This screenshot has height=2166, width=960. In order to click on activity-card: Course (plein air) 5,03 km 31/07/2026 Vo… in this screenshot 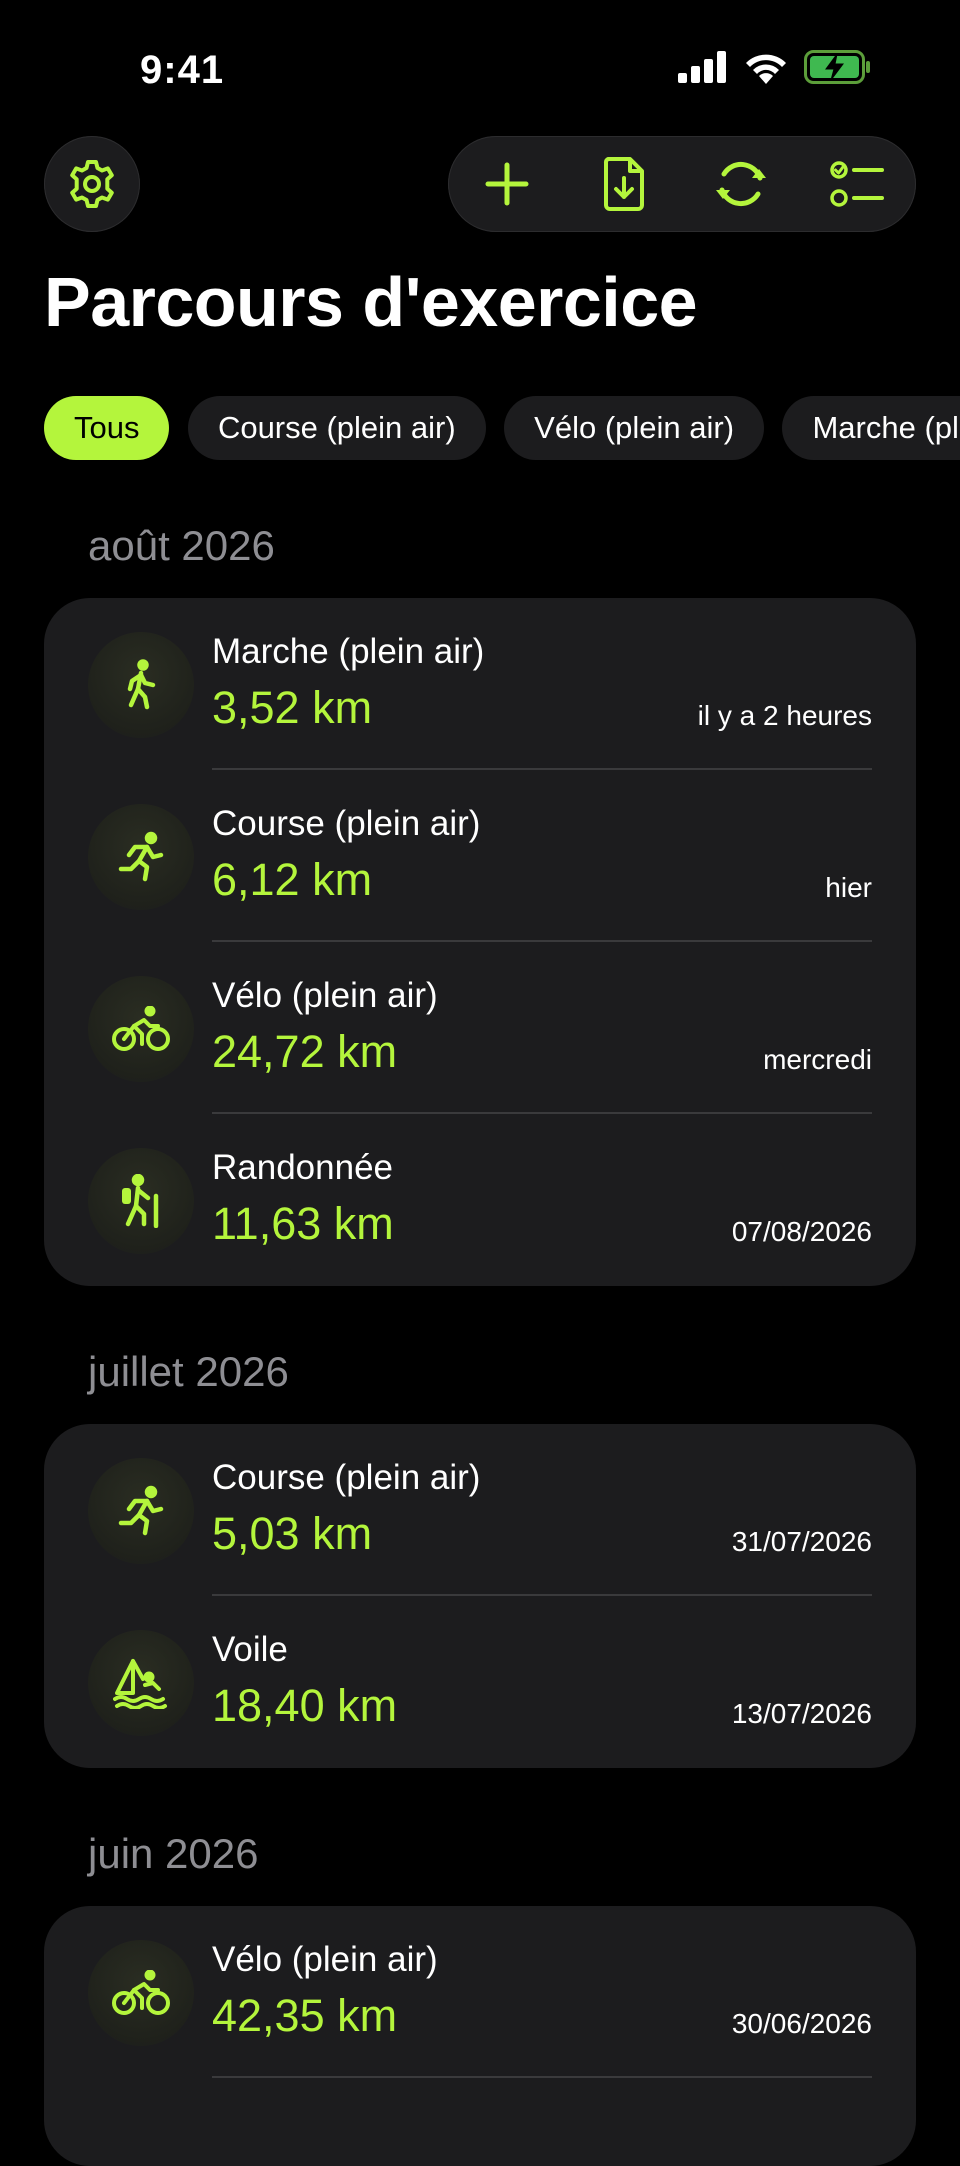, I will do `click(480, 1596)`.